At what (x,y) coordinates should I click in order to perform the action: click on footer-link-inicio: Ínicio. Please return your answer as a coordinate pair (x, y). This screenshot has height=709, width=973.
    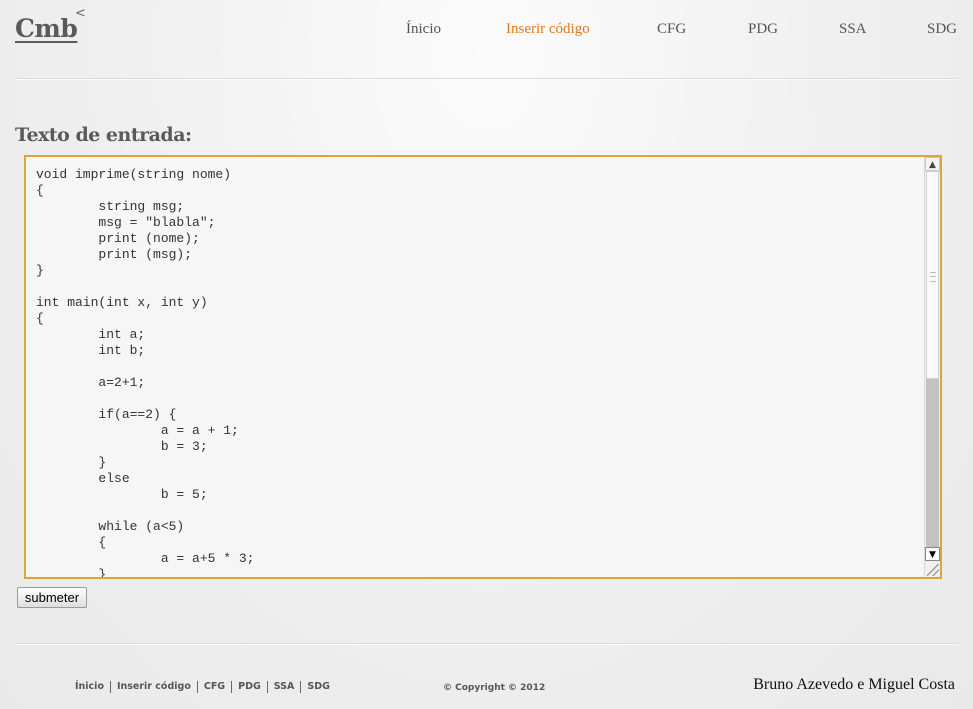
    Looking at the image, I should click on (93, 687).